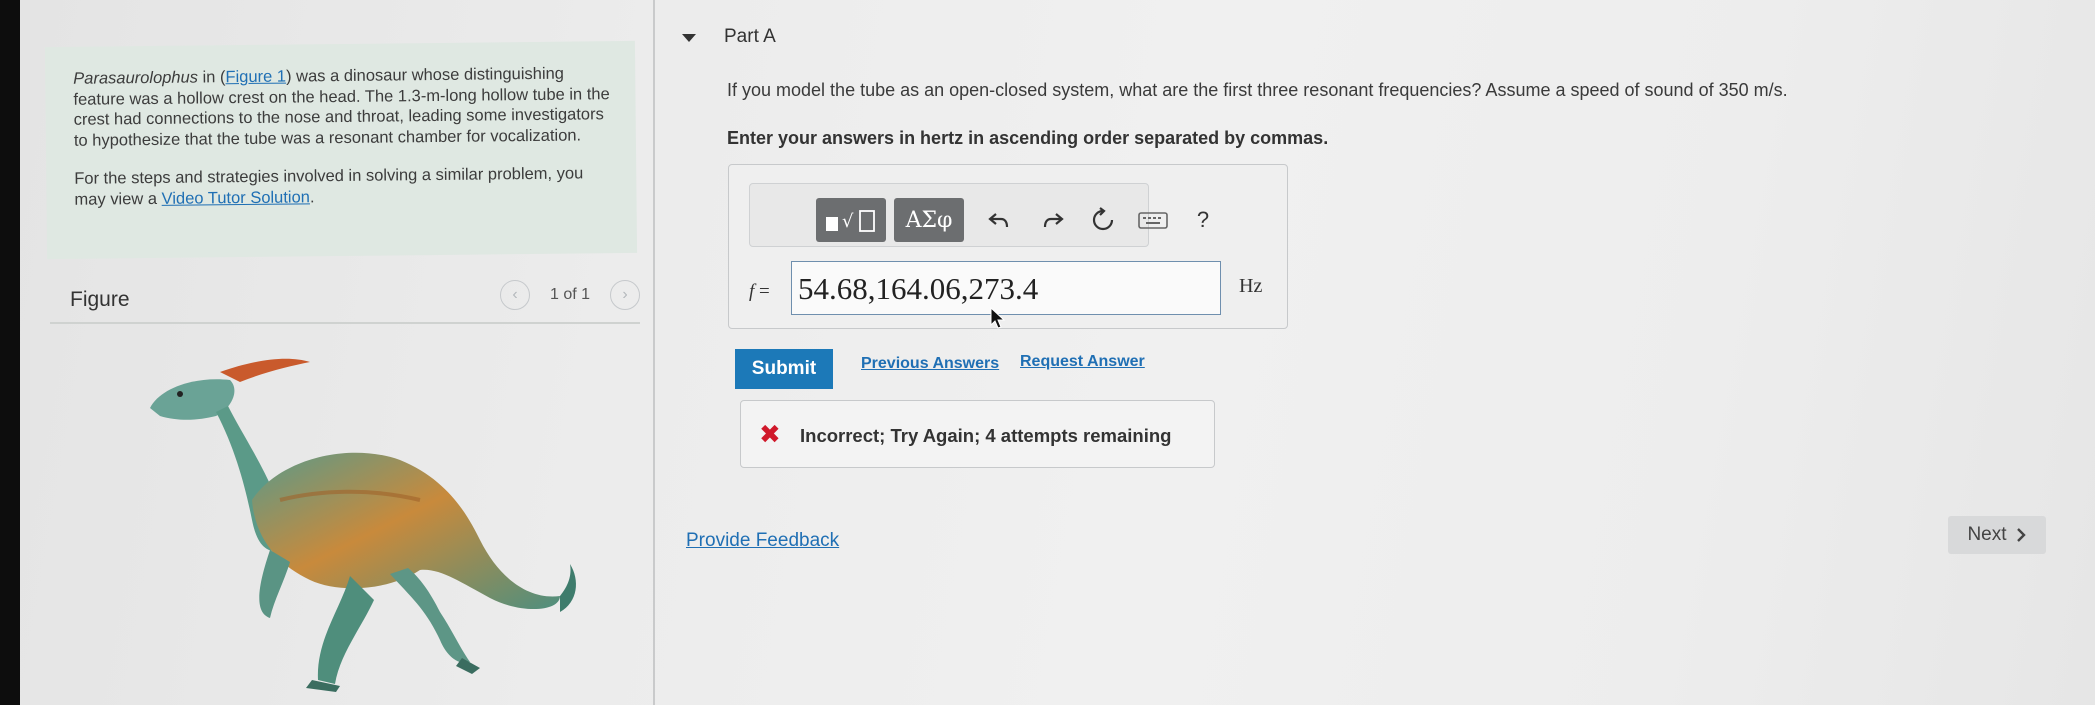 Image resolution: width=2095 pixels, height=705 pixels. What do you see at coordinates (136, 78) in the screenshot?
I see `dinosaur-name: Parasaurolophus` at bounding box center [136, 78].